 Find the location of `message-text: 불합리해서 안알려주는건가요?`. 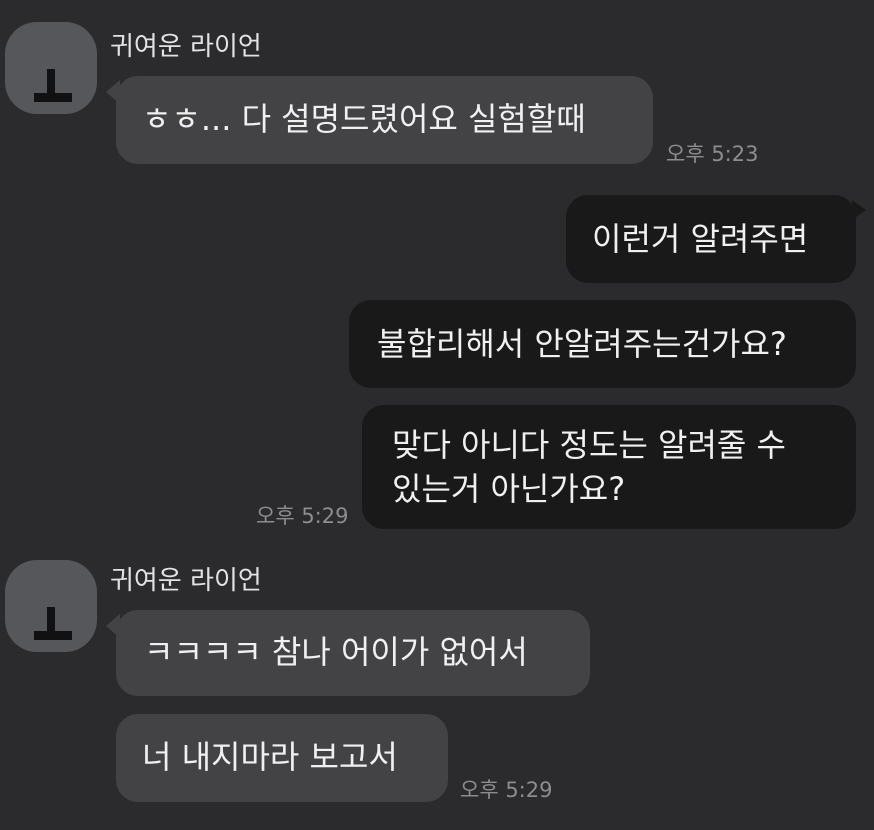

message-text: 불합리해서 안알려주는건가요? is located at coordinates (582, 344).